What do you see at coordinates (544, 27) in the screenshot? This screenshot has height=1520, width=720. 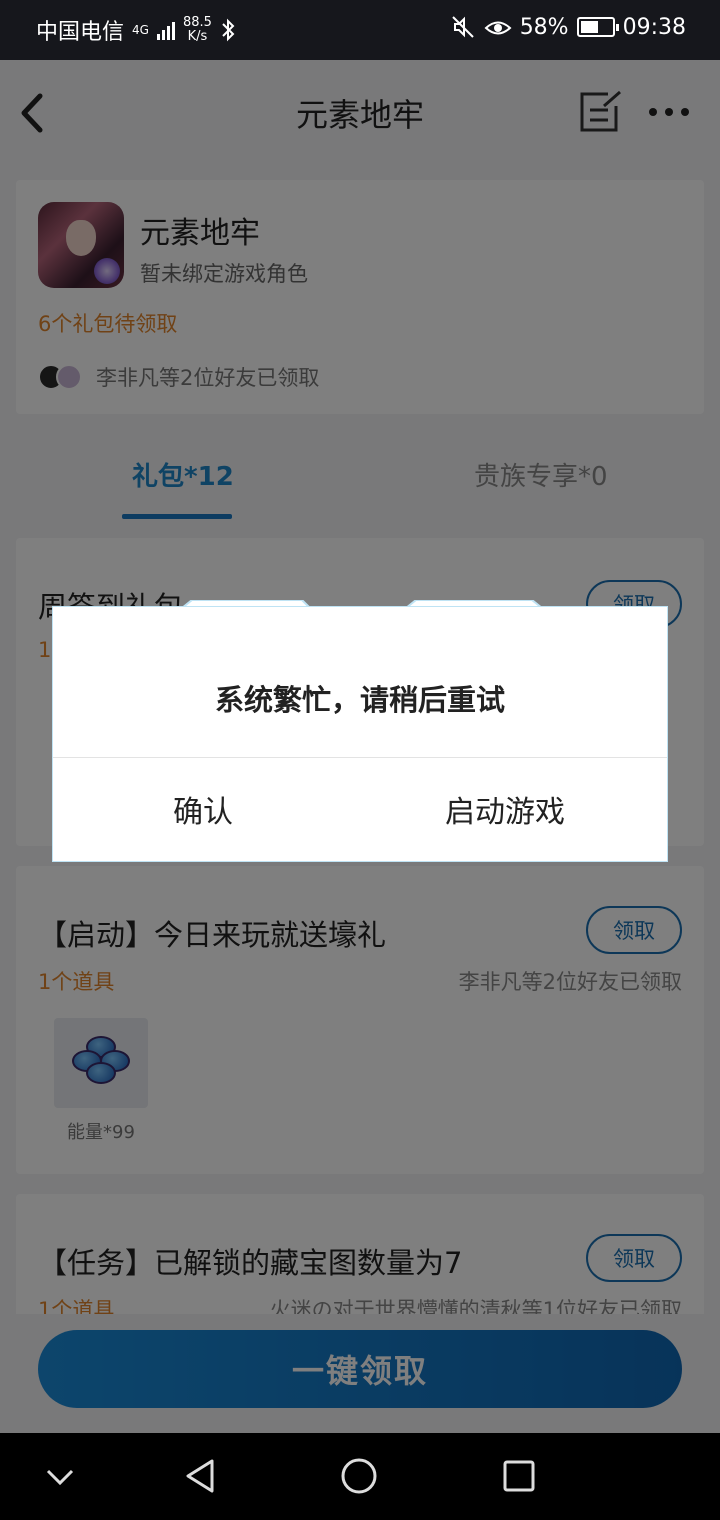 I see `battery-percent: 58%` at bounding box center [544, 27].